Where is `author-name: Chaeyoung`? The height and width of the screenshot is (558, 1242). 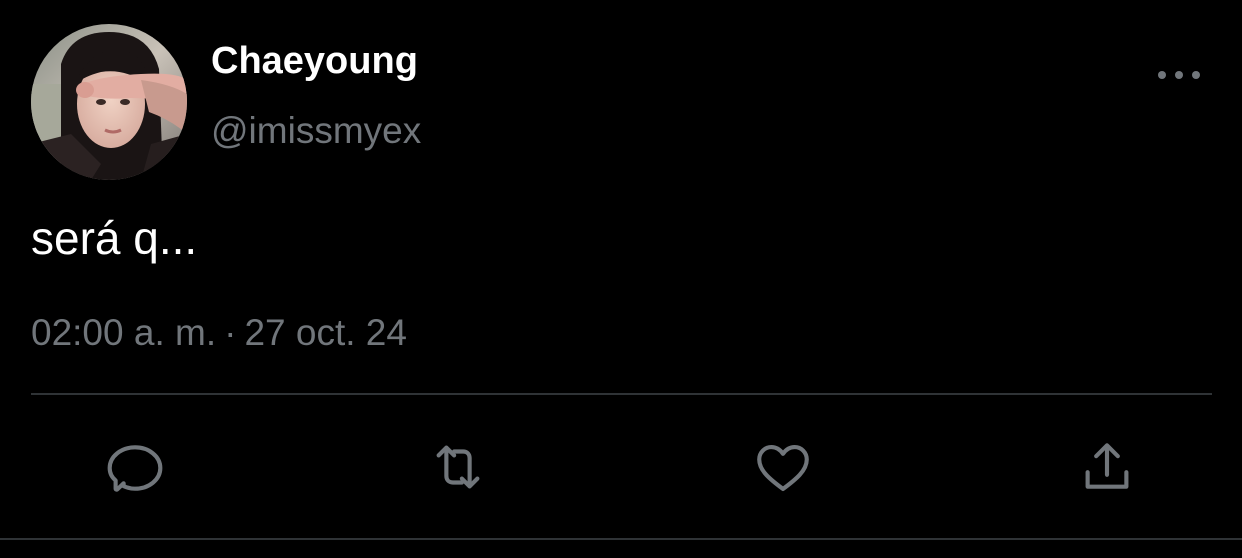 author-name: Chaeyoung is located at coordinates (314, 61).